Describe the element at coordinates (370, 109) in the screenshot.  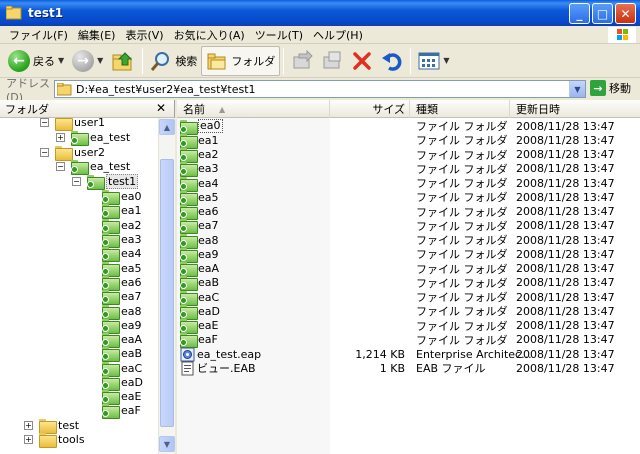
I see `column-header-size: サイズ` at that location.